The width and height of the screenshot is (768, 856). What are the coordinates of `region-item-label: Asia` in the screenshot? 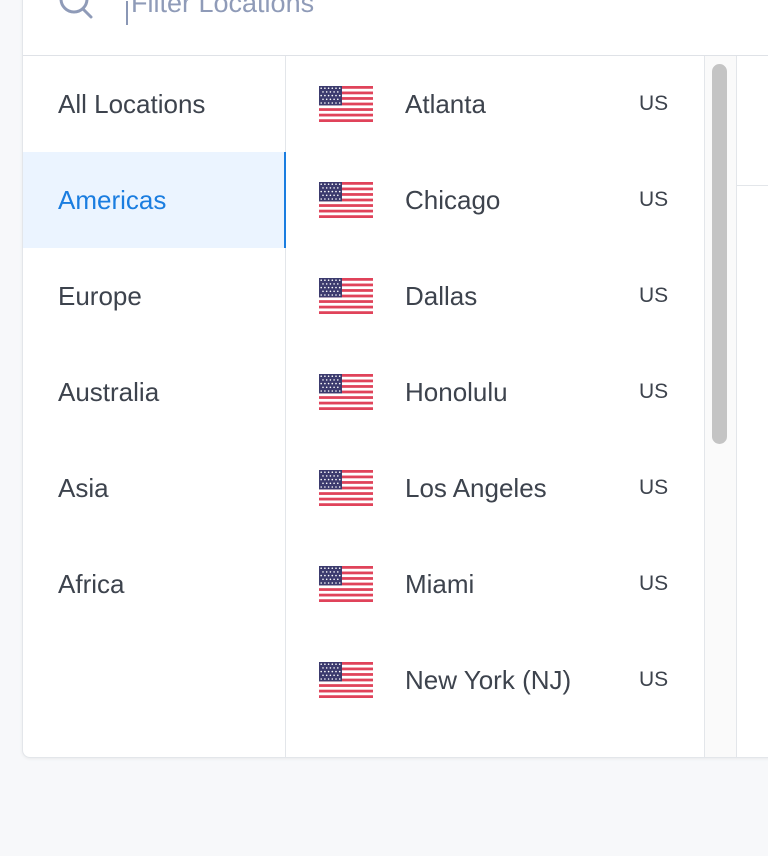 It's located at (83, 487).